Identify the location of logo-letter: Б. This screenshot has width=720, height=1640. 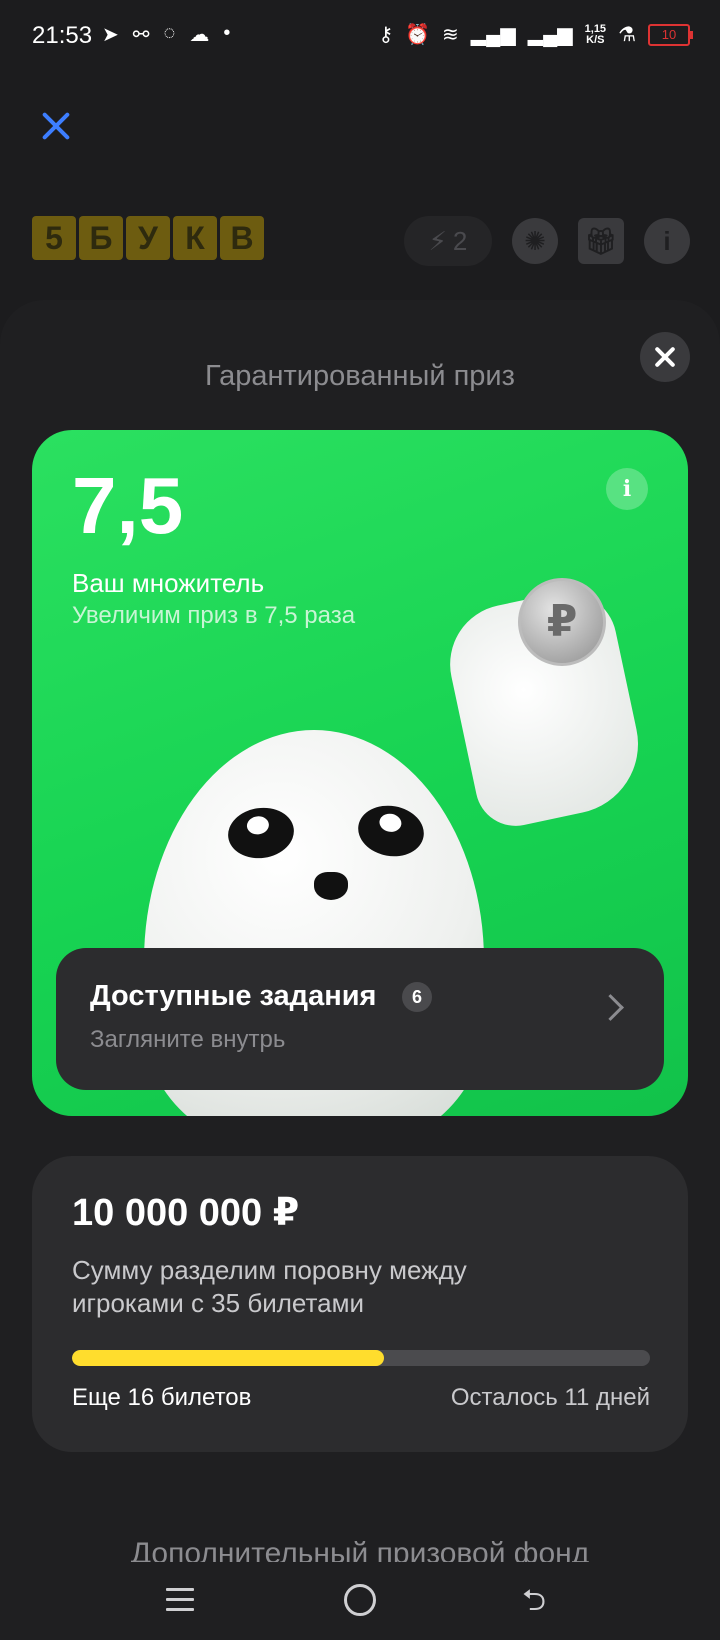
(101, 238).